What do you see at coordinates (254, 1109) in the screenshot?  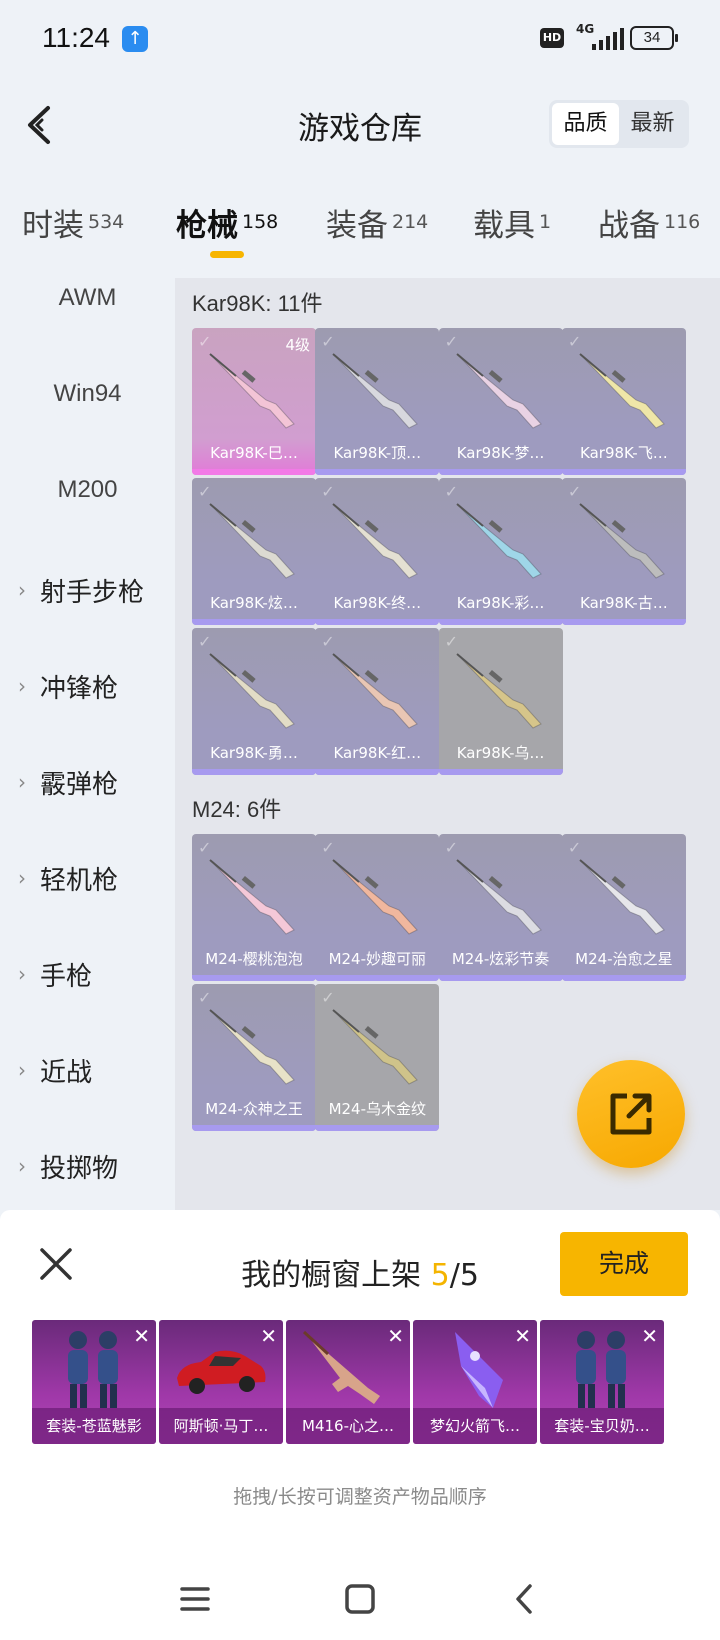 I see `weapon-skin-name: M24-众神之王` at bounding box center [254, 1109].